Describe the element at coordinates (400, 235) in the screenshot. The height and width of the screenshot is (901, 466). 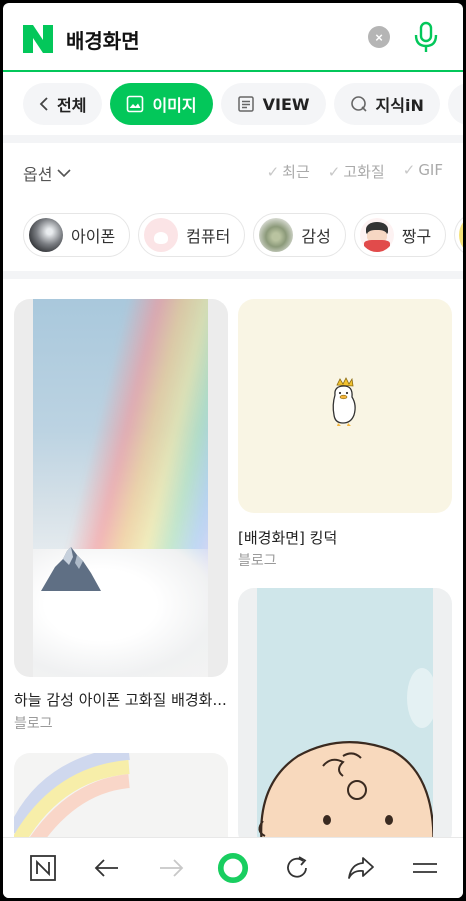
I see `chip-jjanggu: 짱구` at that location.